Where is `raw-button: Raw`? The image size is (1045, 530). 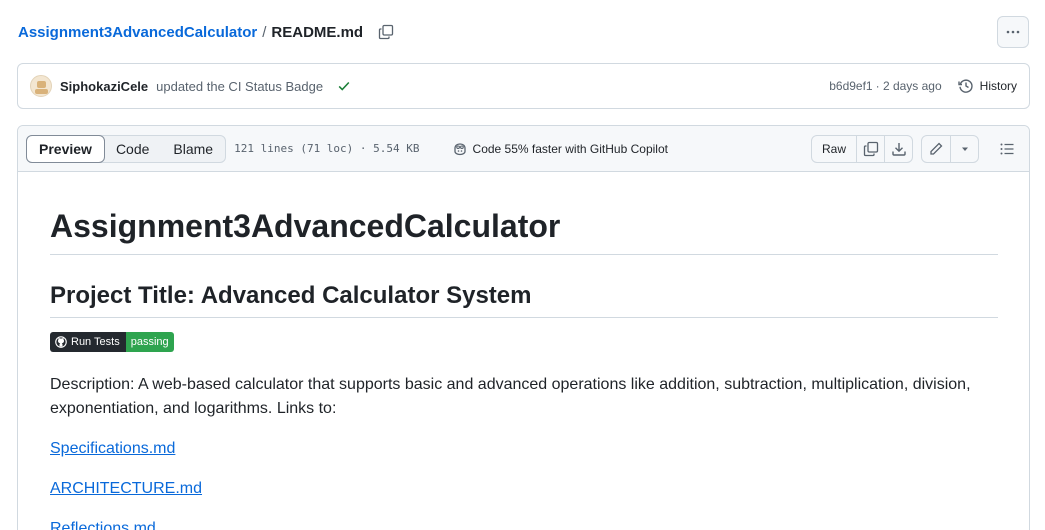 raw-button: Raw is located at coordinates (834, 149).